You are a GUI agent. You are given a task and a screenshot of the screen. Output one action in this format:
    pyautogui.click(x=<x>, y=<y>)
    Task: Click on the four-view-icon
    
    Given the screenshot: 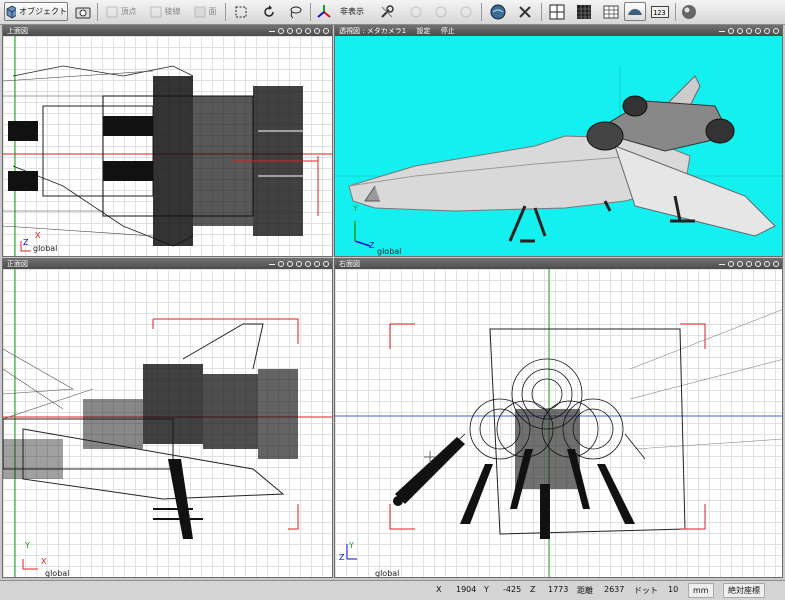 What is the action you would take?
    pyautogui.click(x=557, y=11)
    